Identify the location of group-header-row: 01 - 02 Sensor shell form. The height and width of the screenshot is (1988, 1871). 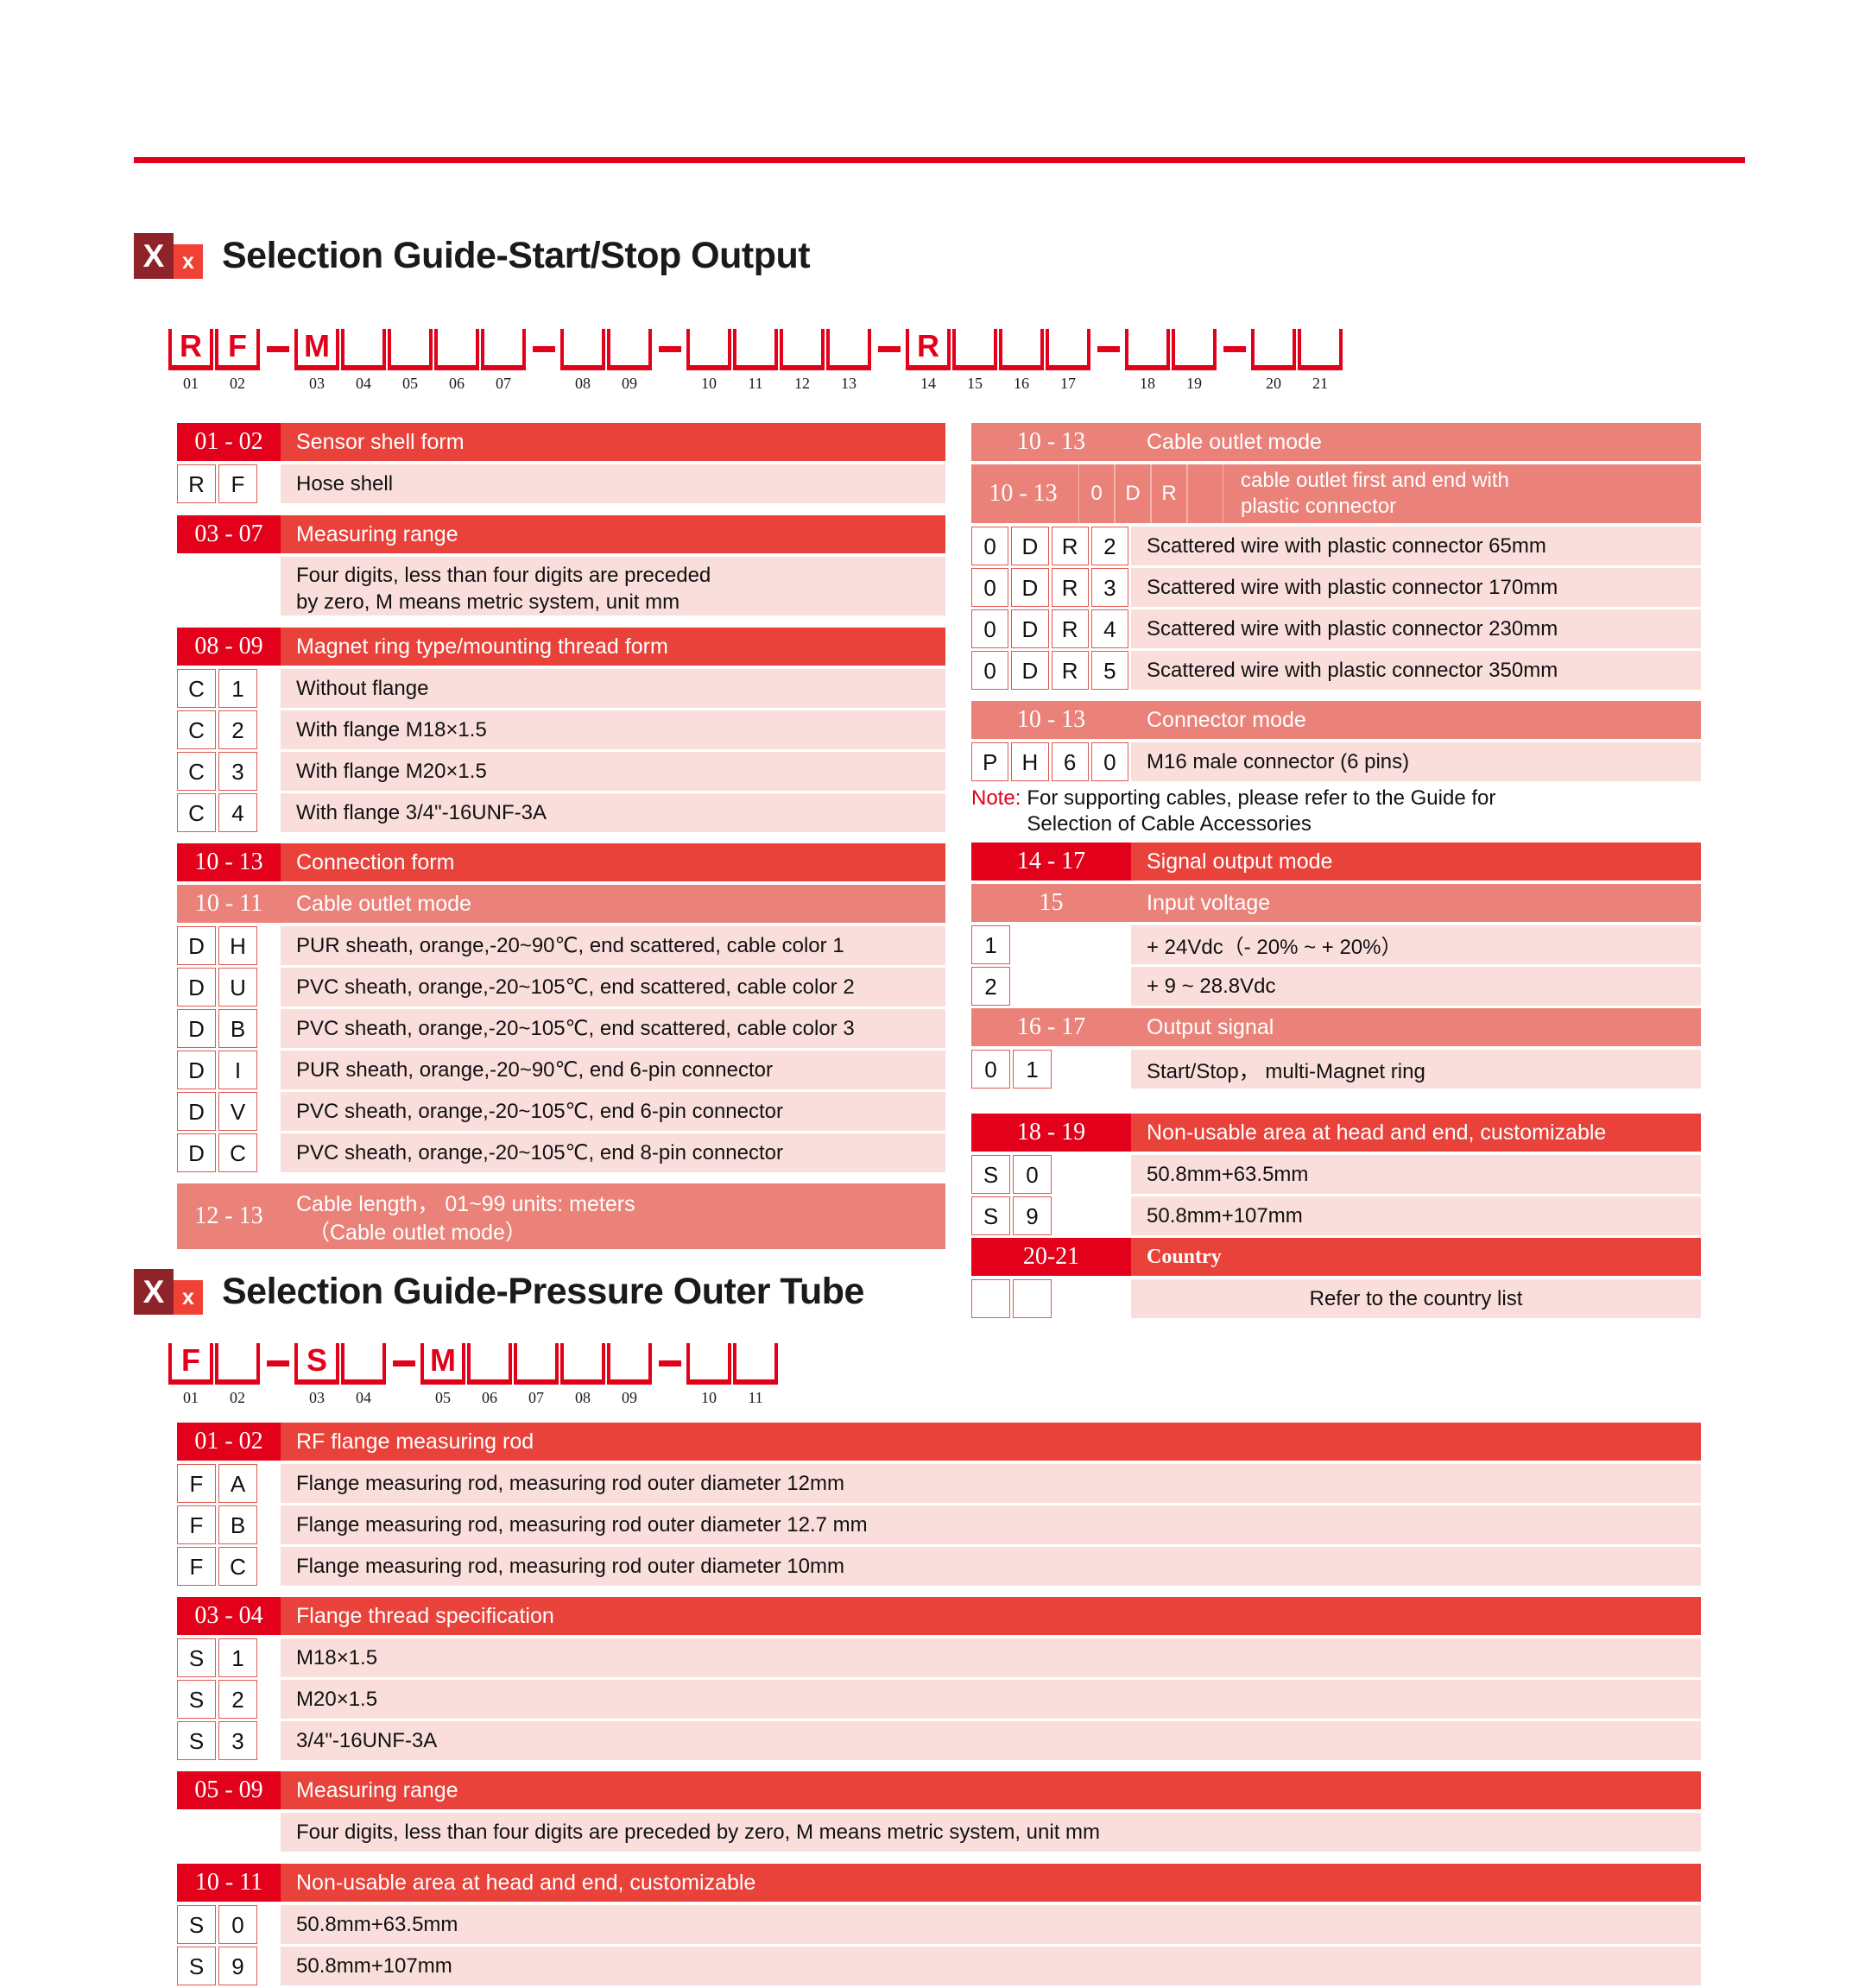
(561, 442).